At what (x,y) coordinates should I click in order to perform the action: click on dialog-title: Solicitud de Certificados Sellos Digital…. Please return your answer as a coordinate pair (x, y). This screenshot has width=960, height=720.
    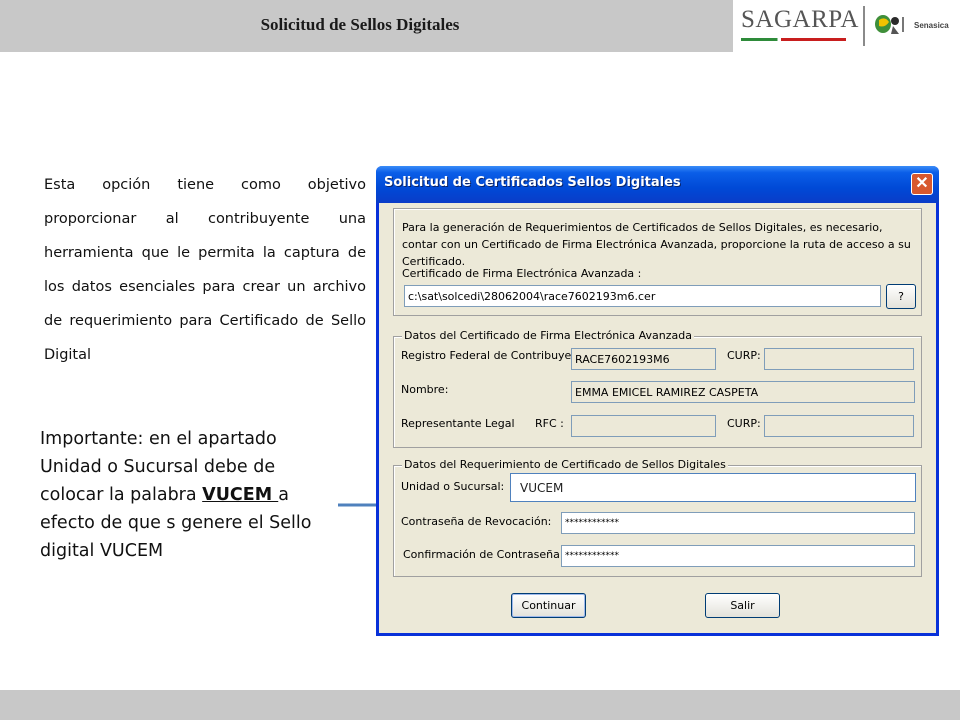
    Looking at the image, I should click on (532, 182).